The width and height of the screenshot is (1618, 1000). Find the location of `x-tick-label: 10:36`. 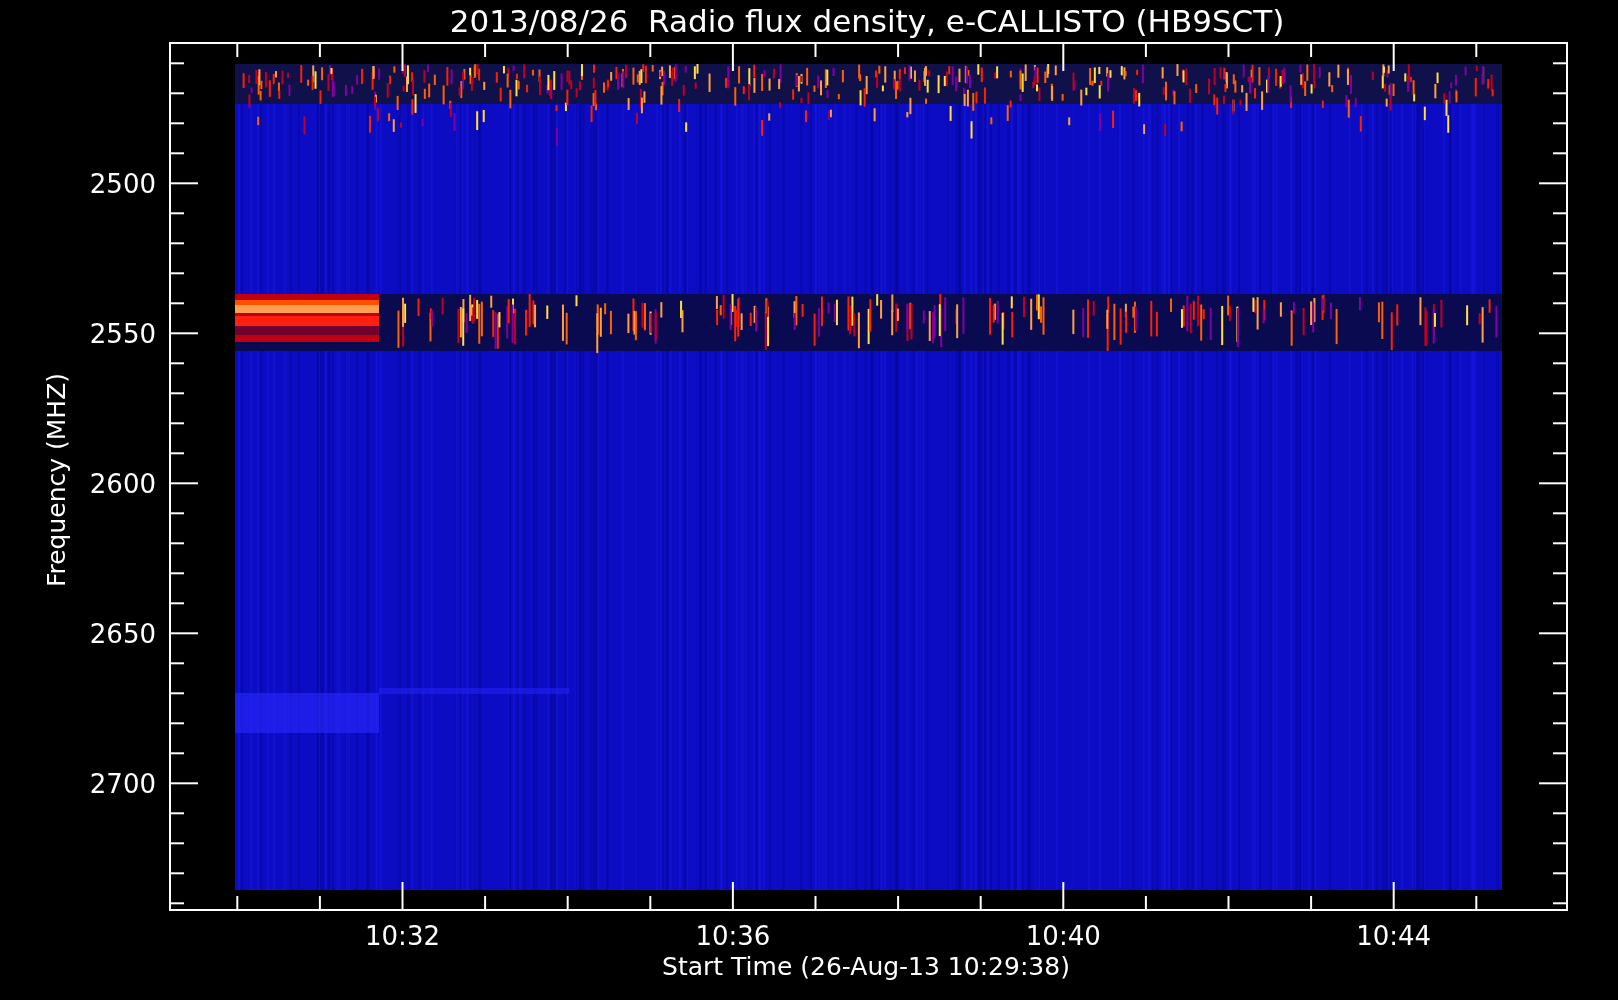

x-tick-label: 10:36 is located at coordinates (733, 936).